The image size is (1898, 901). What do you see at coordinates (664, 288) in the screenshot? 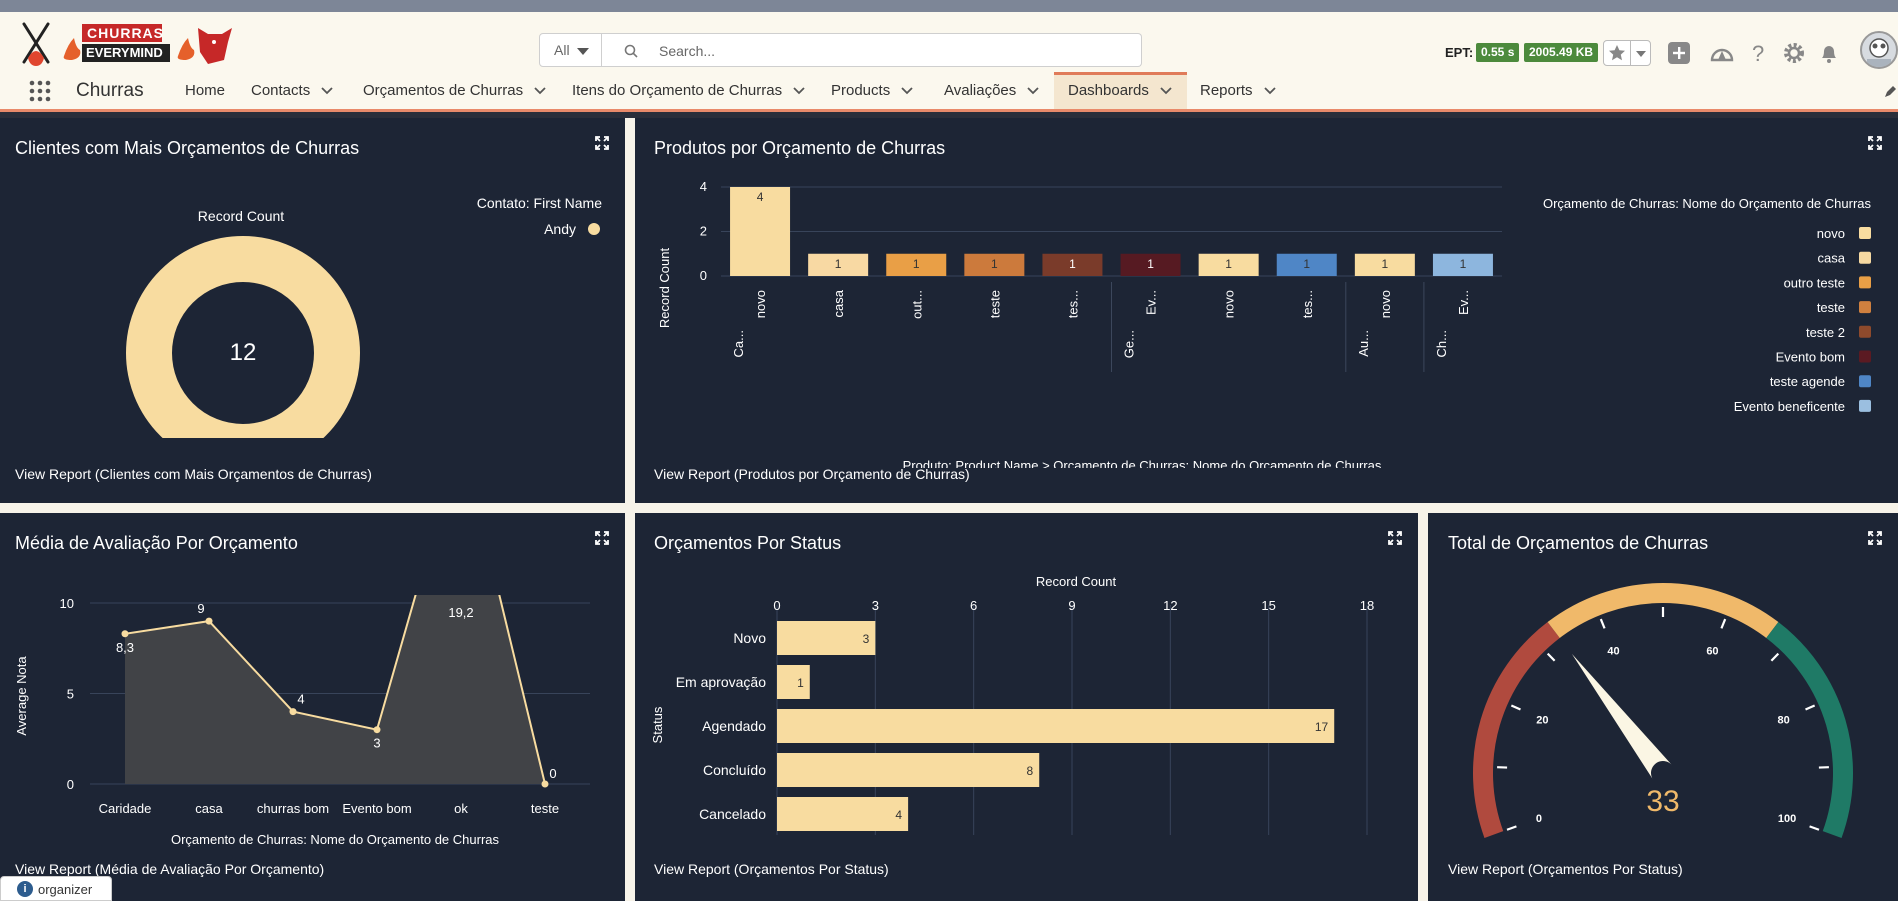
I see `y-axis-label: Record Count` at bounding box center [664, 288].